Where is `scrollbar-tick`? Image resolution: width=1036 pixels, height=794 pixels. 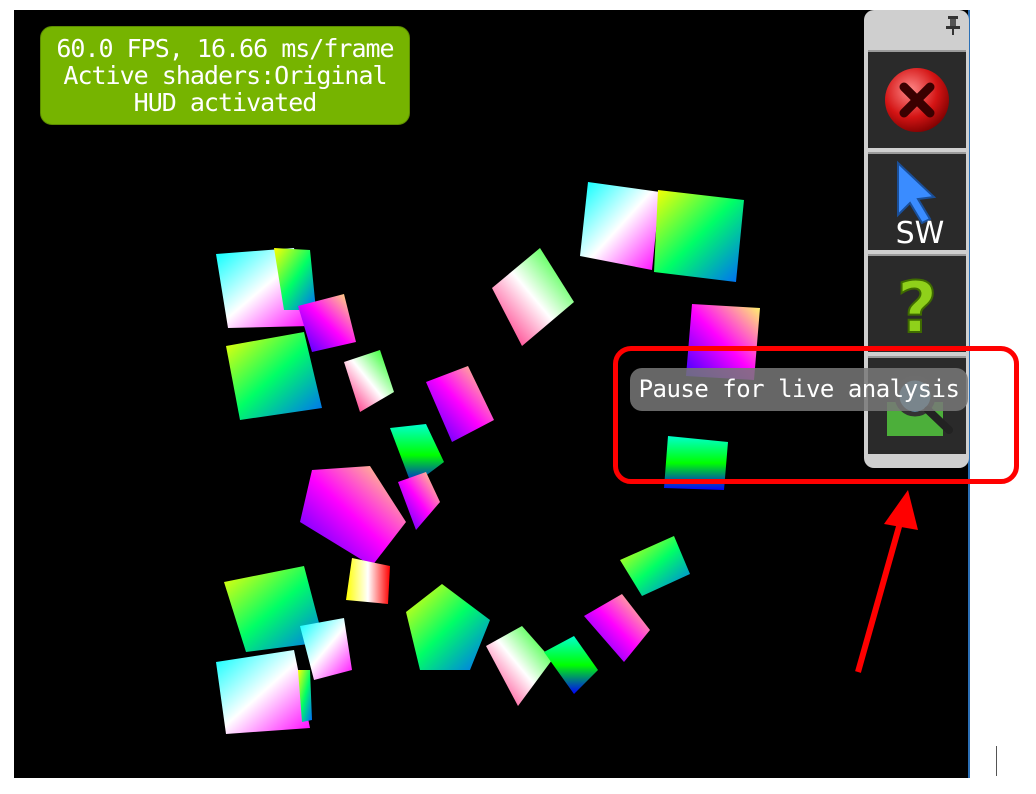
scrollbar-tick is located at coordinates (996, 761).